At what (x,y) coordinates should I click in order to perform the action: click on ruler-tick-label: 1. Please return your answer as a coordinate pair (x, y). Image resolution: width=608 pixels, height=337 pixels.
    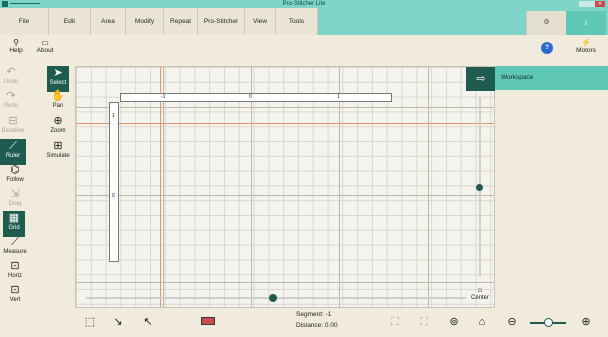
    Looking at the image, I should click on (338, 97).